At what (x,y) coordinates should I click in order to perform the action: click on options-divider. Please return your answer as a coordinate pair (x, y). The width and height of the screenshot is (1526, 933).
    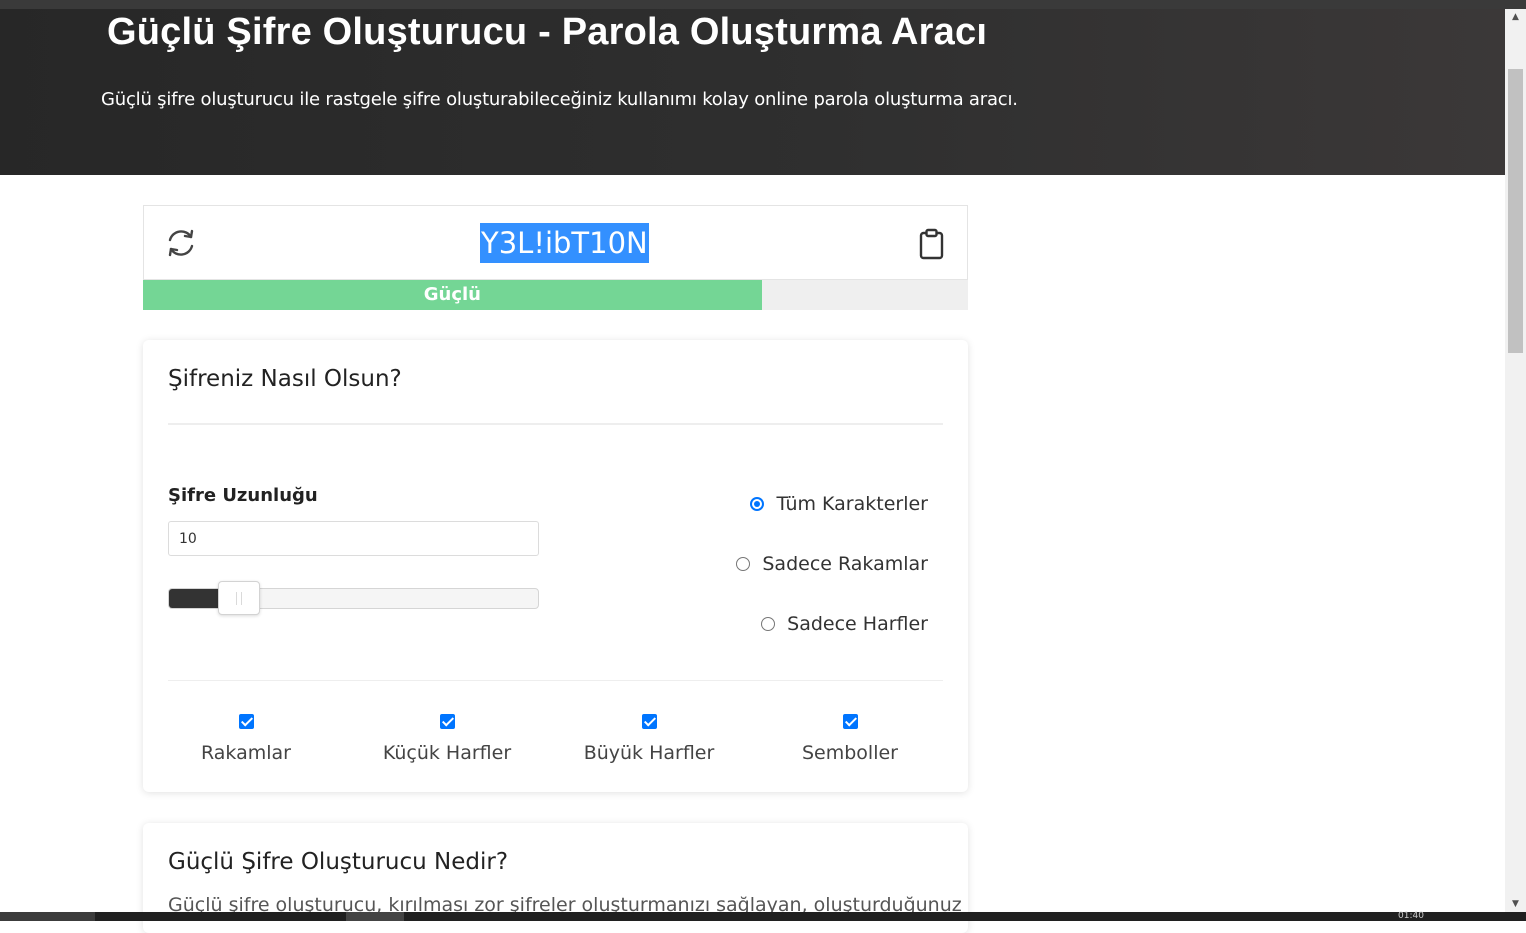
    Looking at the image, I should click on (555, 424).